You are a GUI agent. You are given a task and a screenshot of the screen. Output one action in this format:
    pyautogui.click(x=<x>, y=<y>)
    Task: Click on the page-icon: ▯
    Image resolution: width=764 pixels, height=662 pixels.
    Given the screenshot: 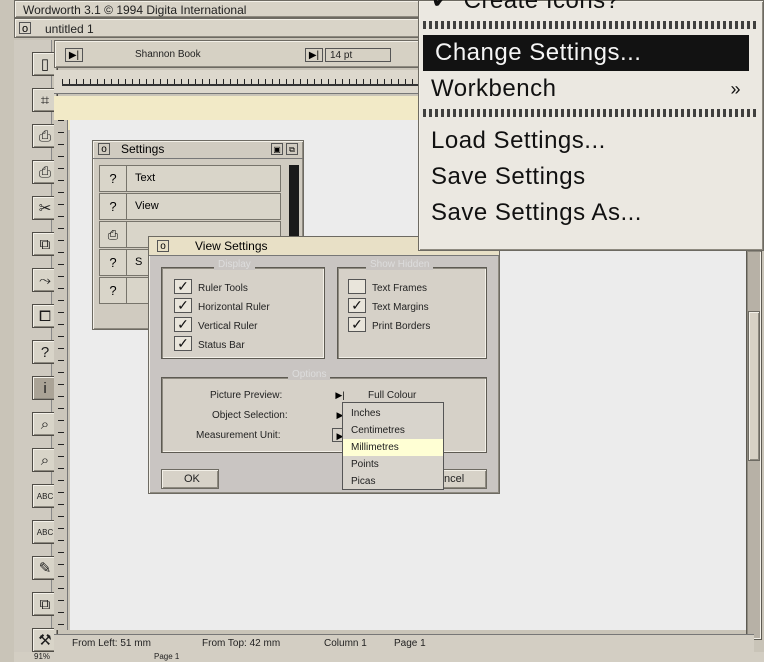 What is the action you would take?
    pyautogui.click(x=45, y=64)
    